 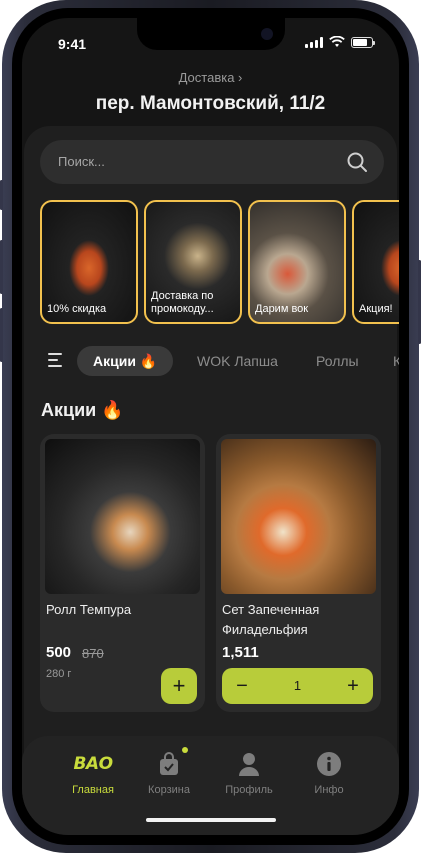 I want to click on category-tab-promo: Акции 🔥, so click(x=125, y=361).